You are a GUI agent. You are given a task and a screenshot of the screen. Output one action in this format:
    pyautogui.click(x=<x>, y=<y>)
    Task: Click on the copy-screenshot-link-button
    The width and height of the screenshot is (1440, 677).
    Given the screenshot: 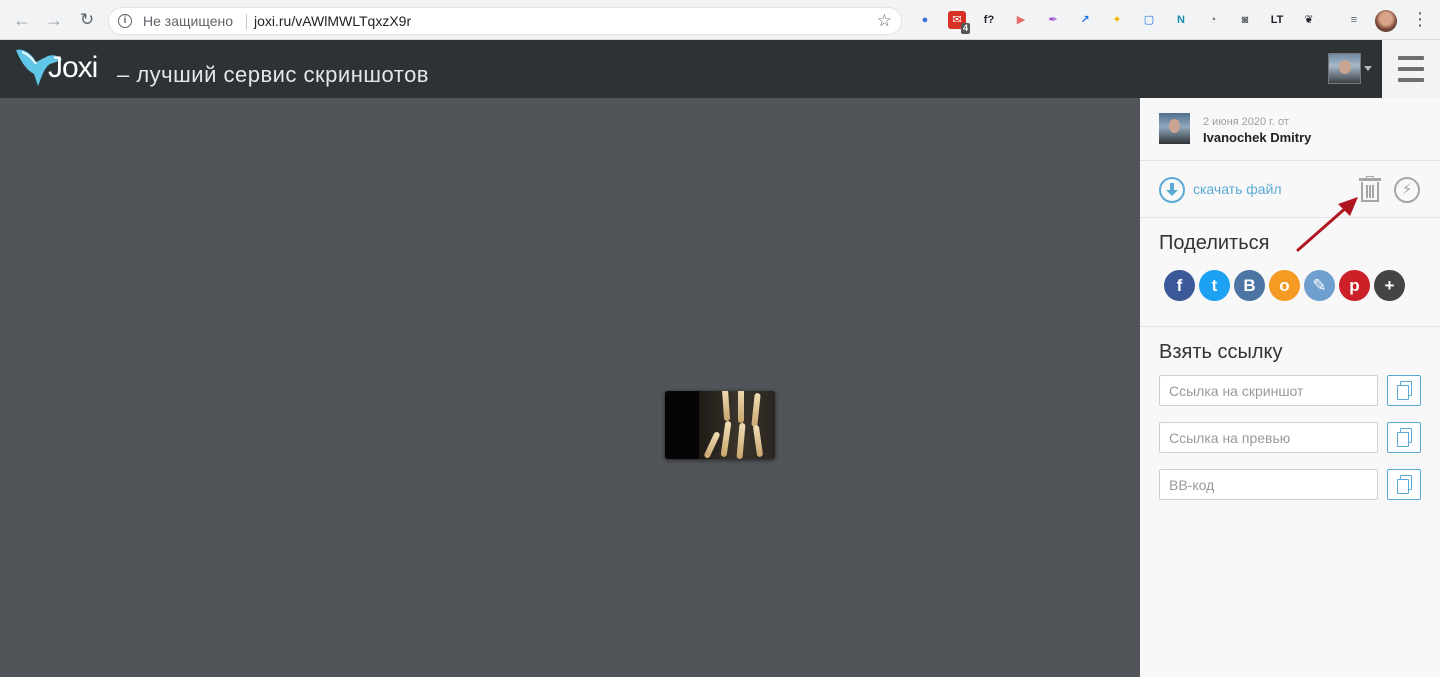 What is the action you would take?
    pyautogui.click(x=1404, y=390)
    